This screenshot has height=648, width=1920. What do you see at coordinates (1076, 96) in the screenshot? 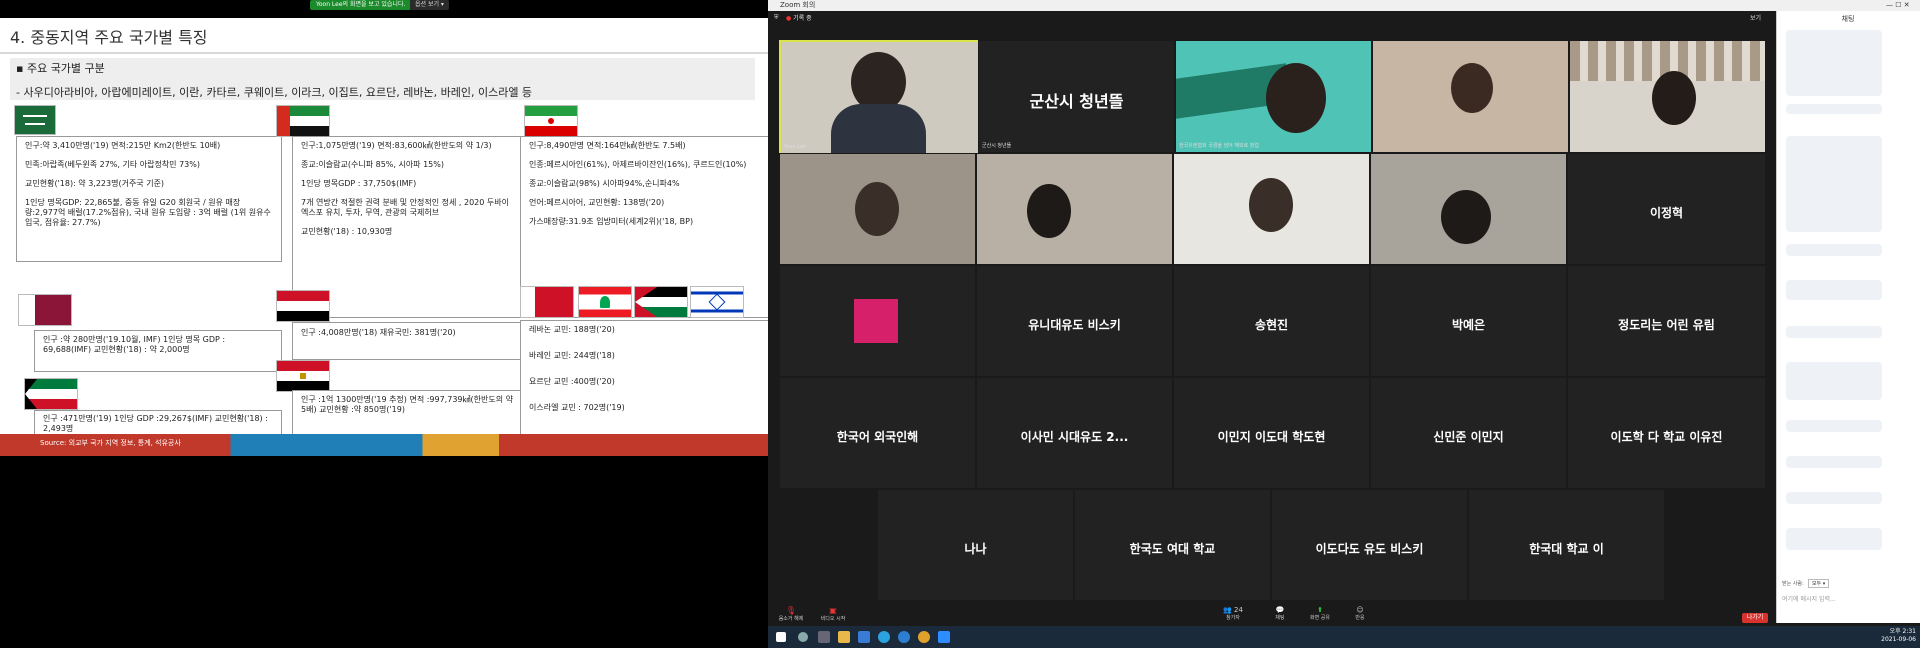
I see `video-tile-name: 군산시 청년뜰 군산시 청년뜰` at bounding box center [1076, 96].